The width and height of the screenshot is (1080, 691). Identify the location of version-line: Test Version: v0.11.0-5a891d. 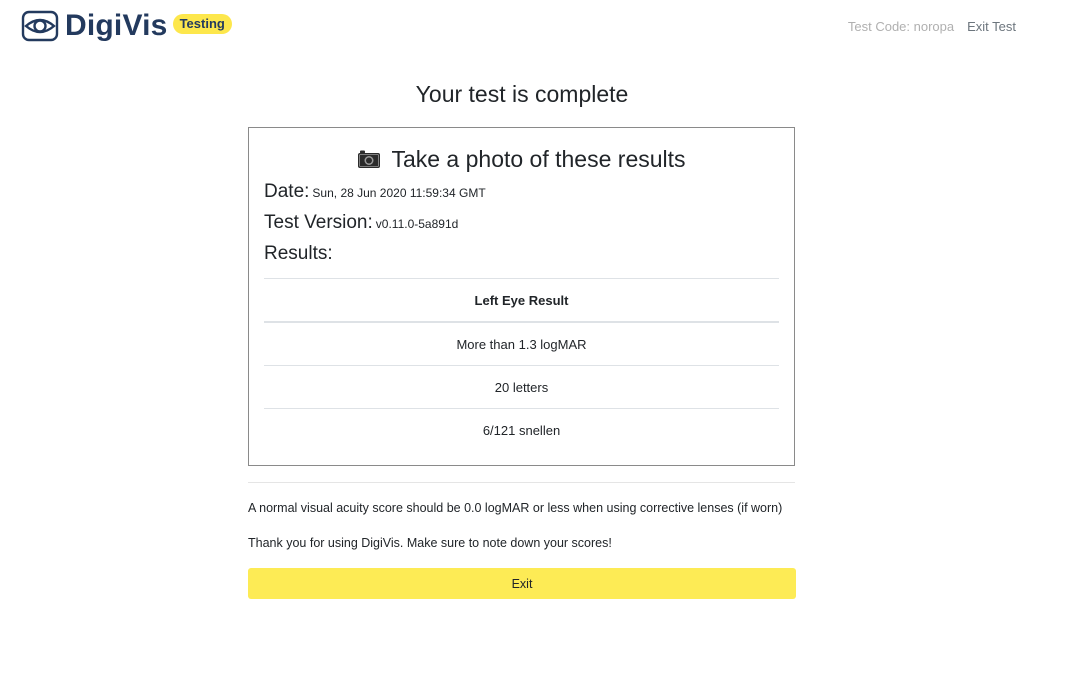
(529, 223).